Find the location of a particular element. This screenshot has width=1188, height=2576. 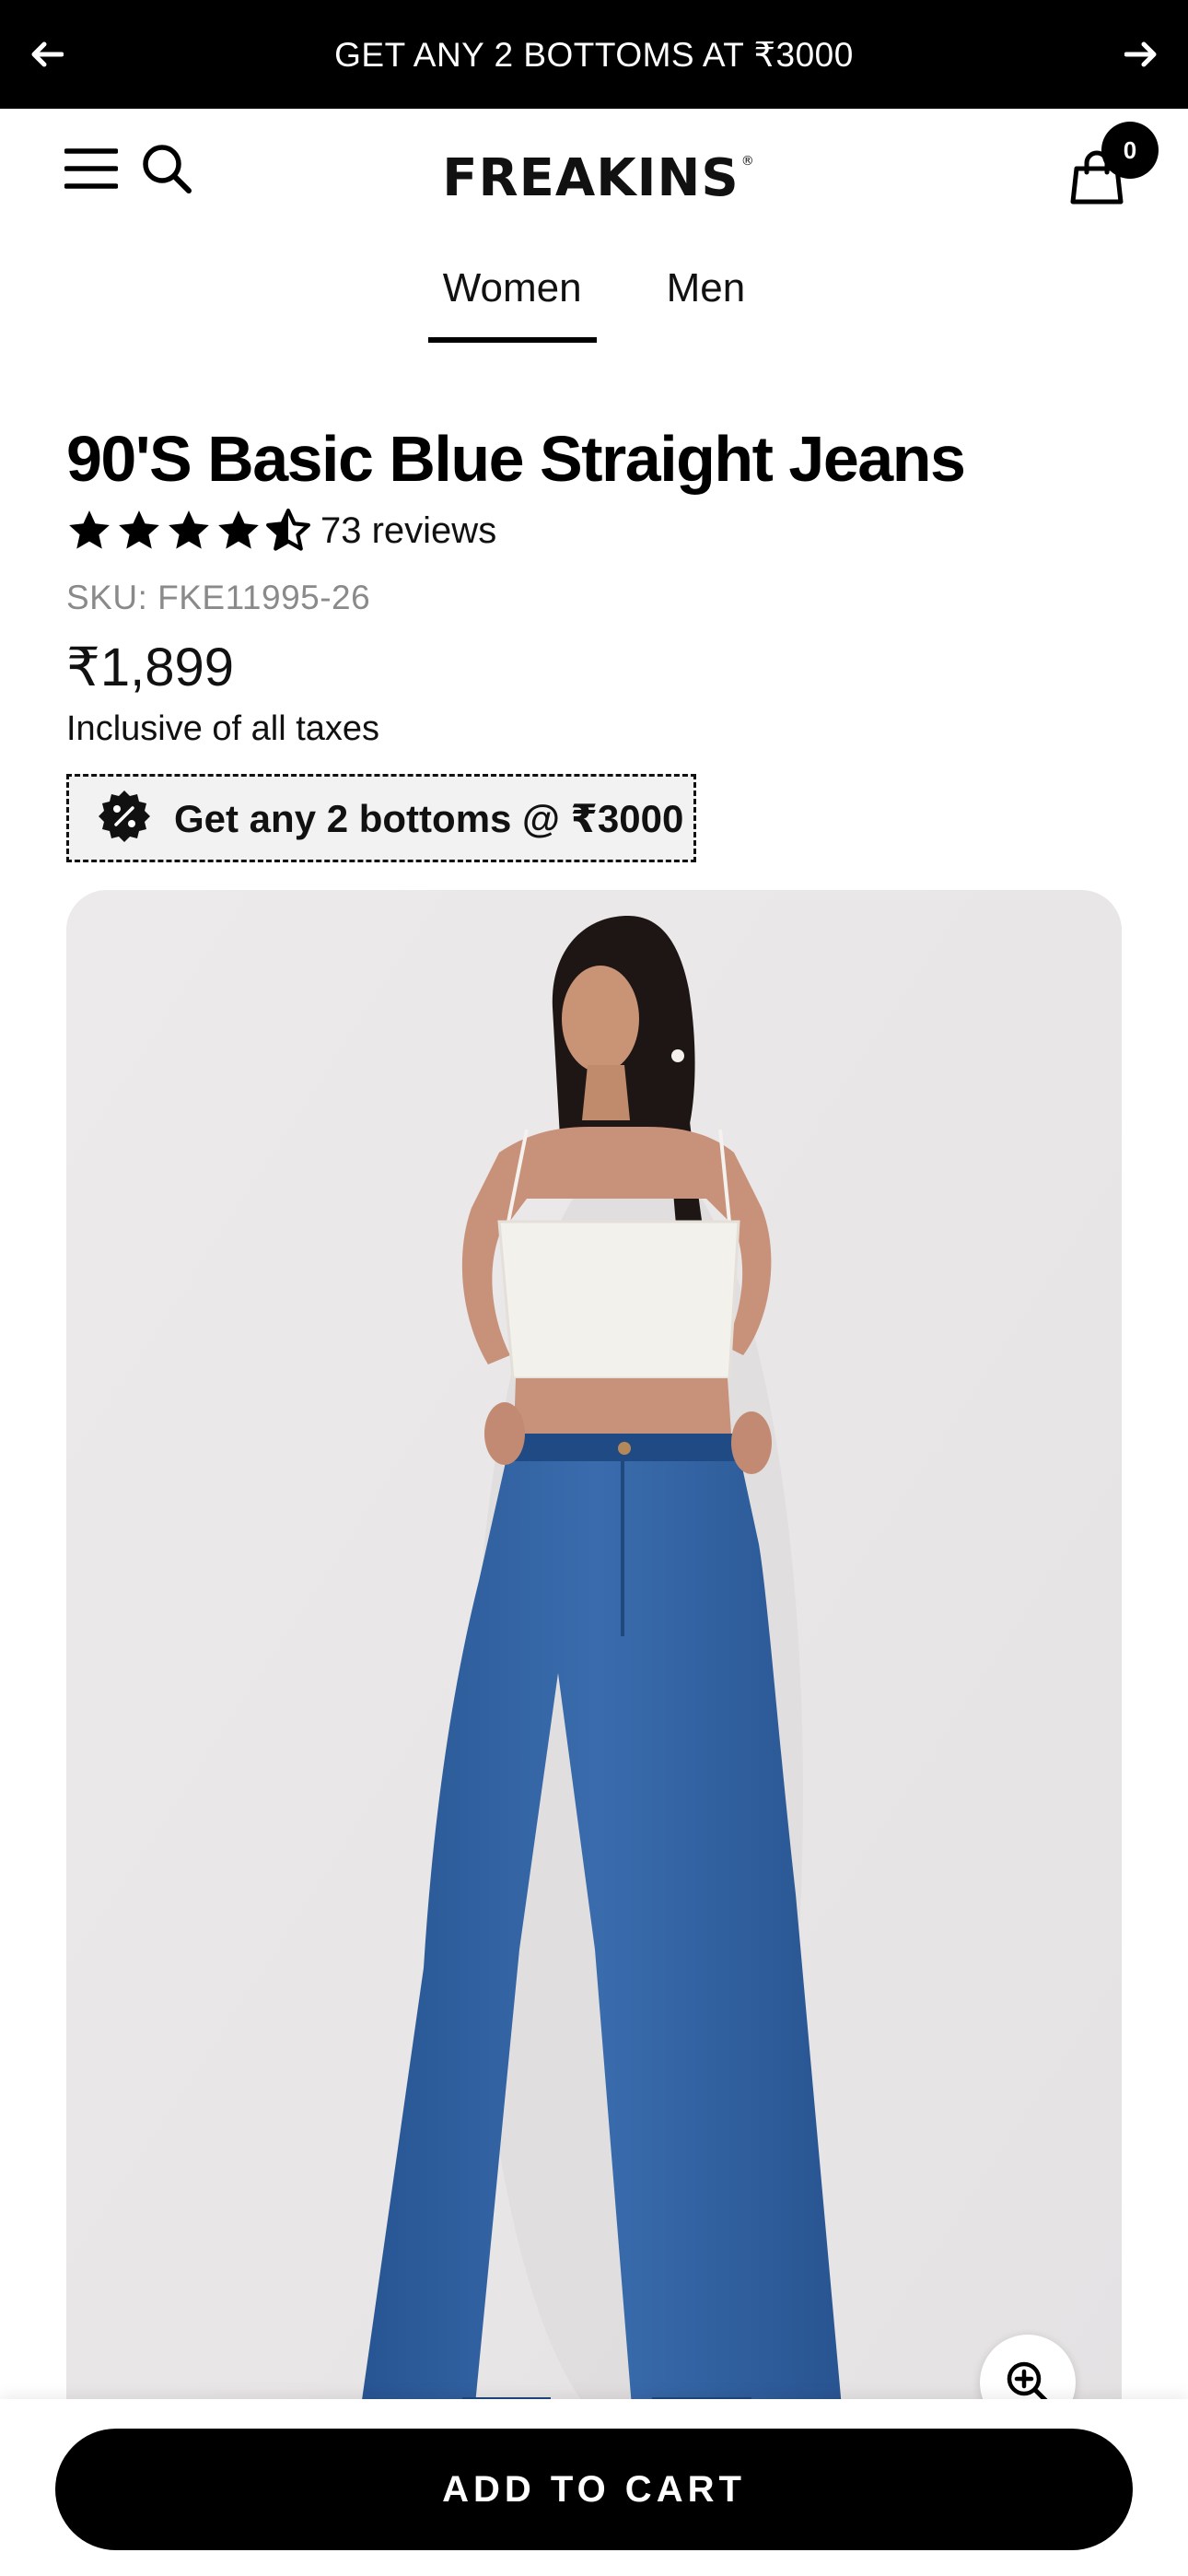

star-half-icon is located at coordinates (288, 530).